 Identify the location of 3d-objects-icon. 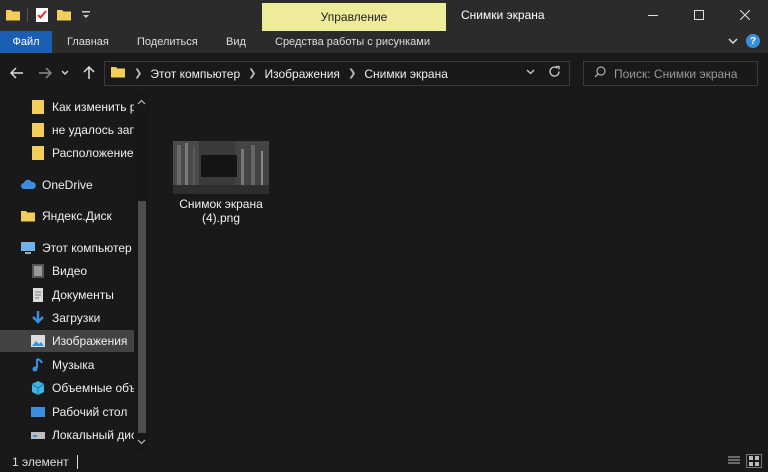
(38, 388).